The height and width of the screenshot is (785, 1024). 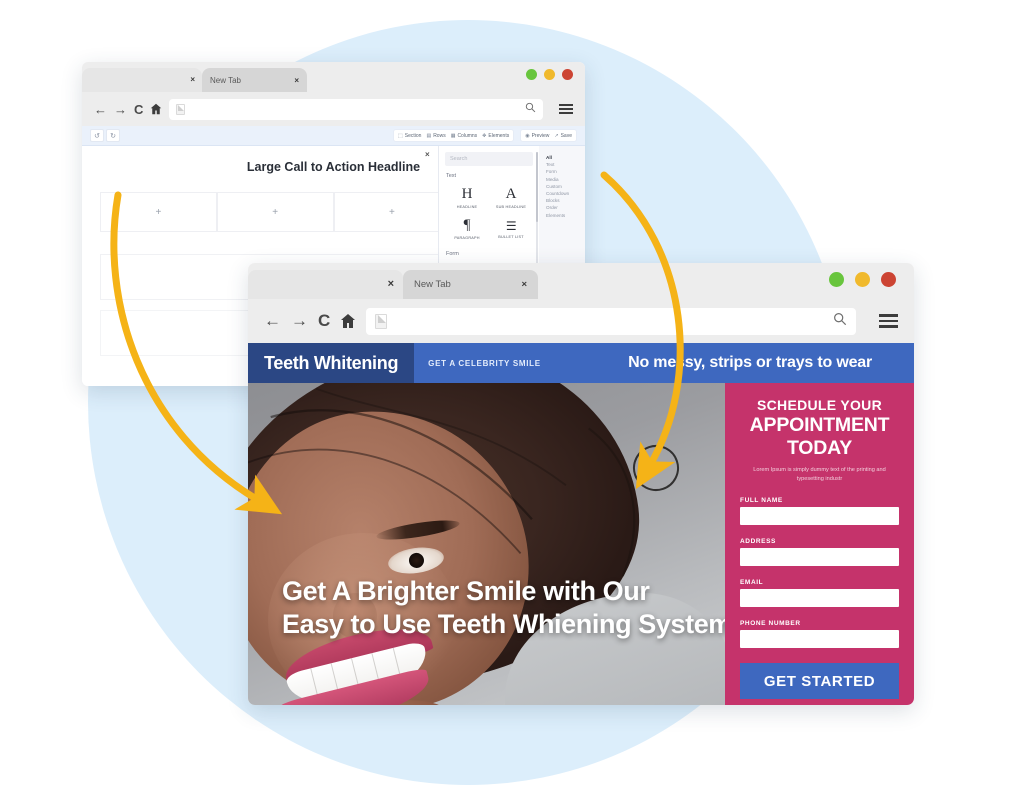 What do you see at coordinates (467, 135) in the screenshot?
I see `toolbar-columns-label: Columns` at bounding box center [467, 135].